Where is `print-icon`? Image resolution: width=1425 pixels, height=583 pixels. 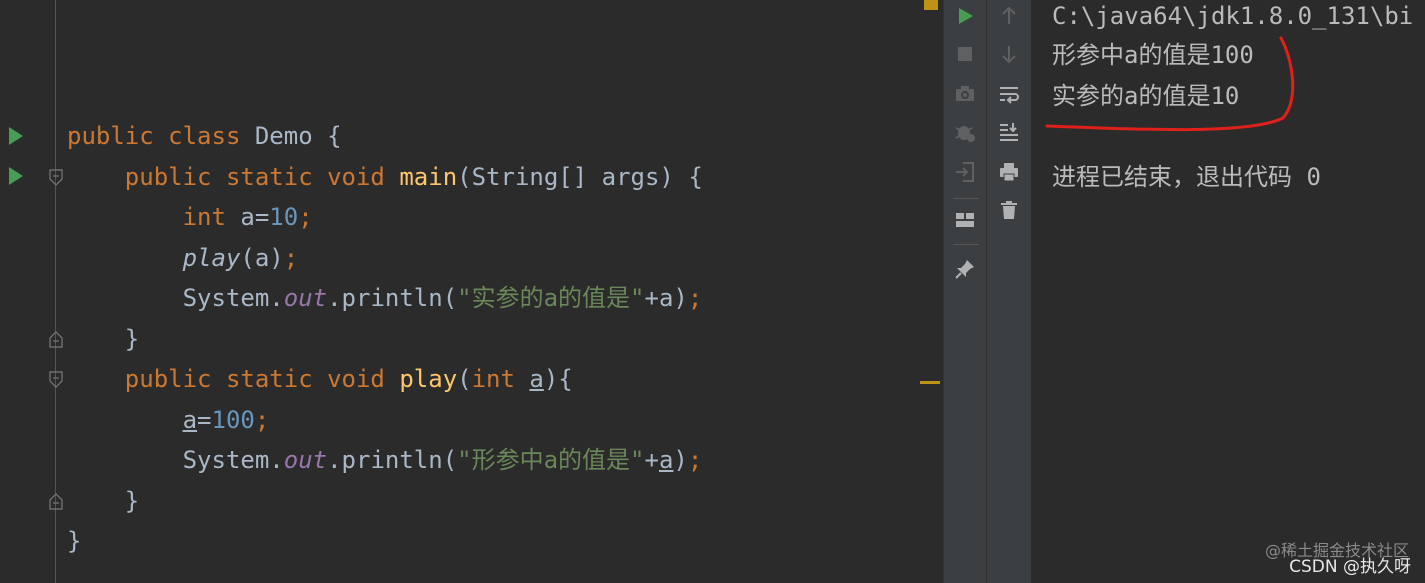 print-icon is located at coordinates (1009, 172).